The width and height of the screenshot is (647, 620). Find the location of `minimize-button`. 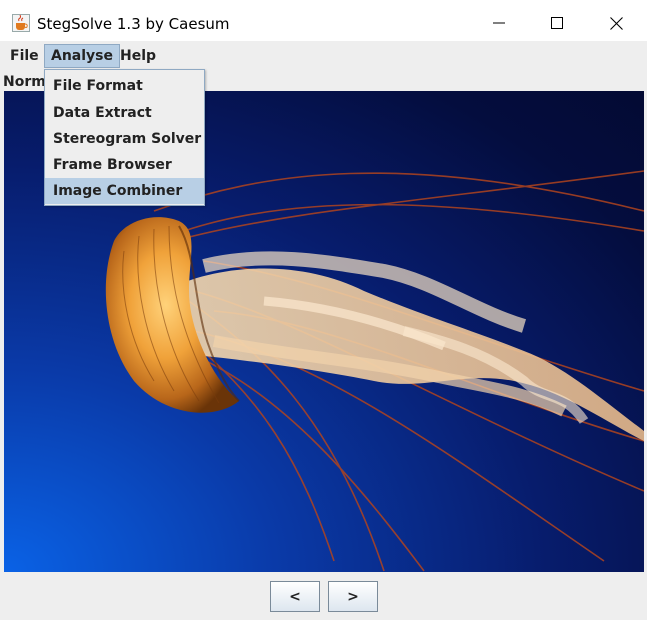

minimize-button is located at coordinates (499, 23).